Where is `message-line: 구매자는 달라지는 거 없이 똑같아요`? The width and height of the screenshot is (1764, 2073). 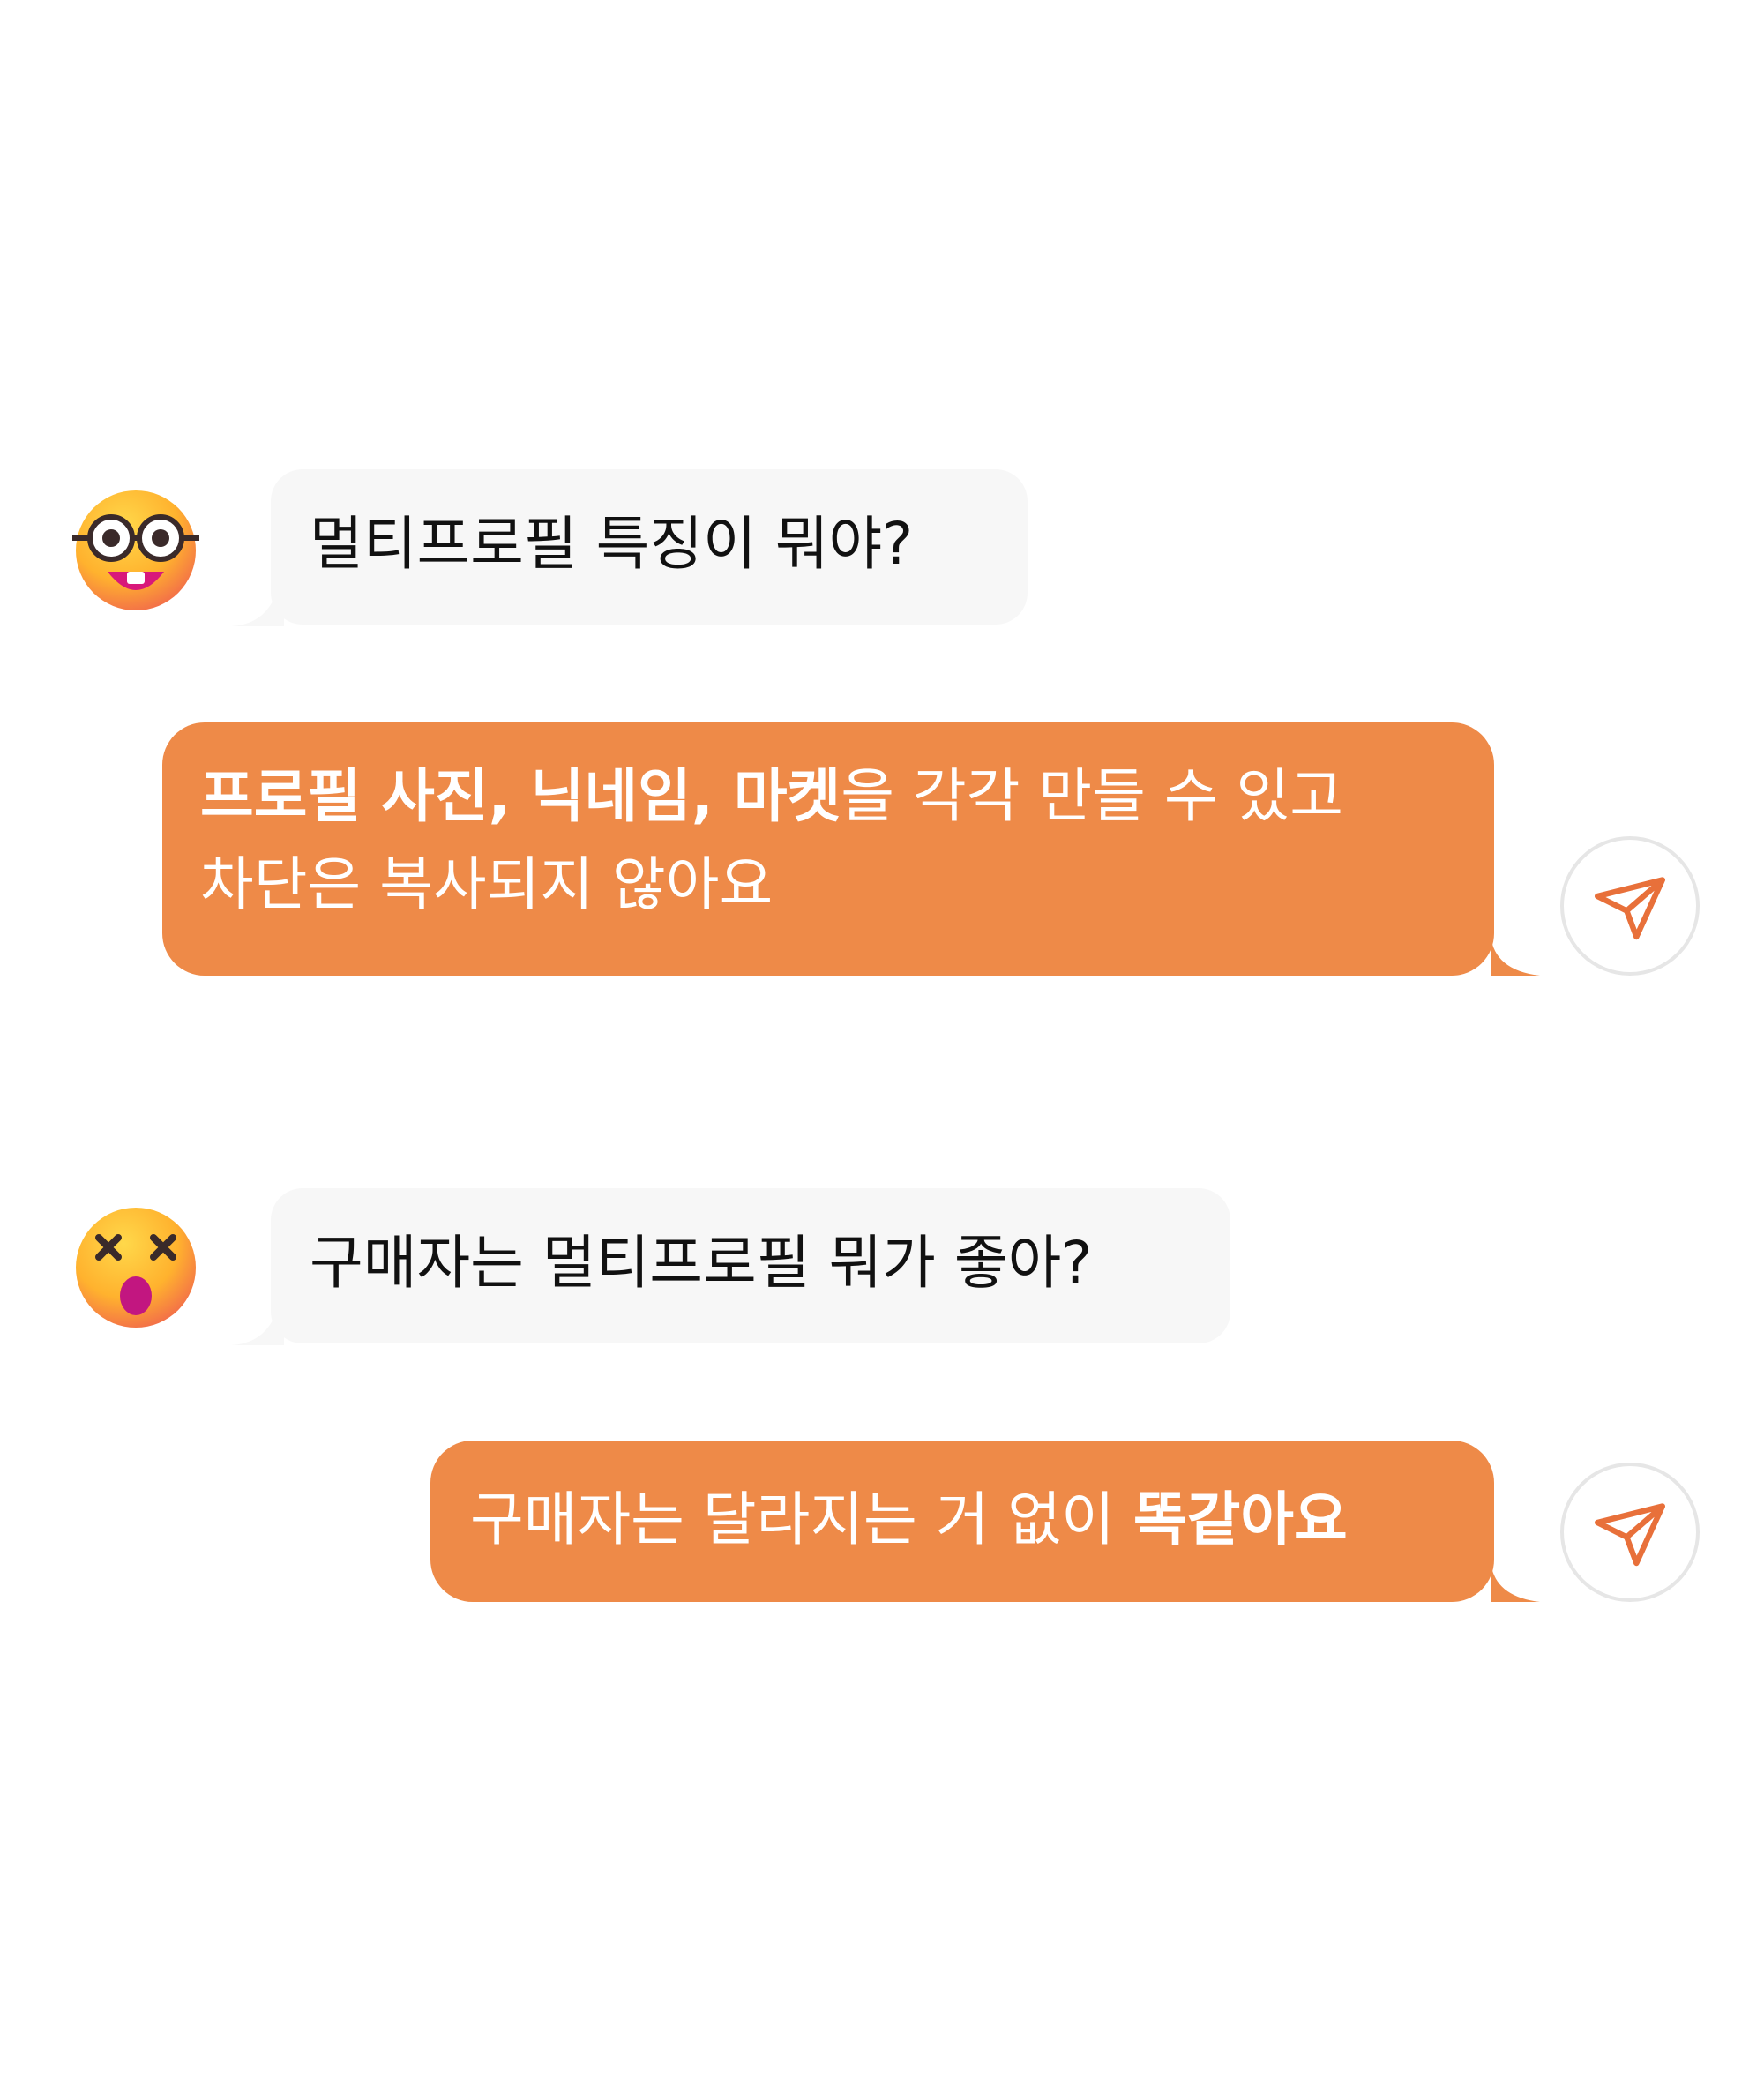 message-line: 구매자는 달라지는 거 없이 똑같아요 is located at coordinates (982, 1520).